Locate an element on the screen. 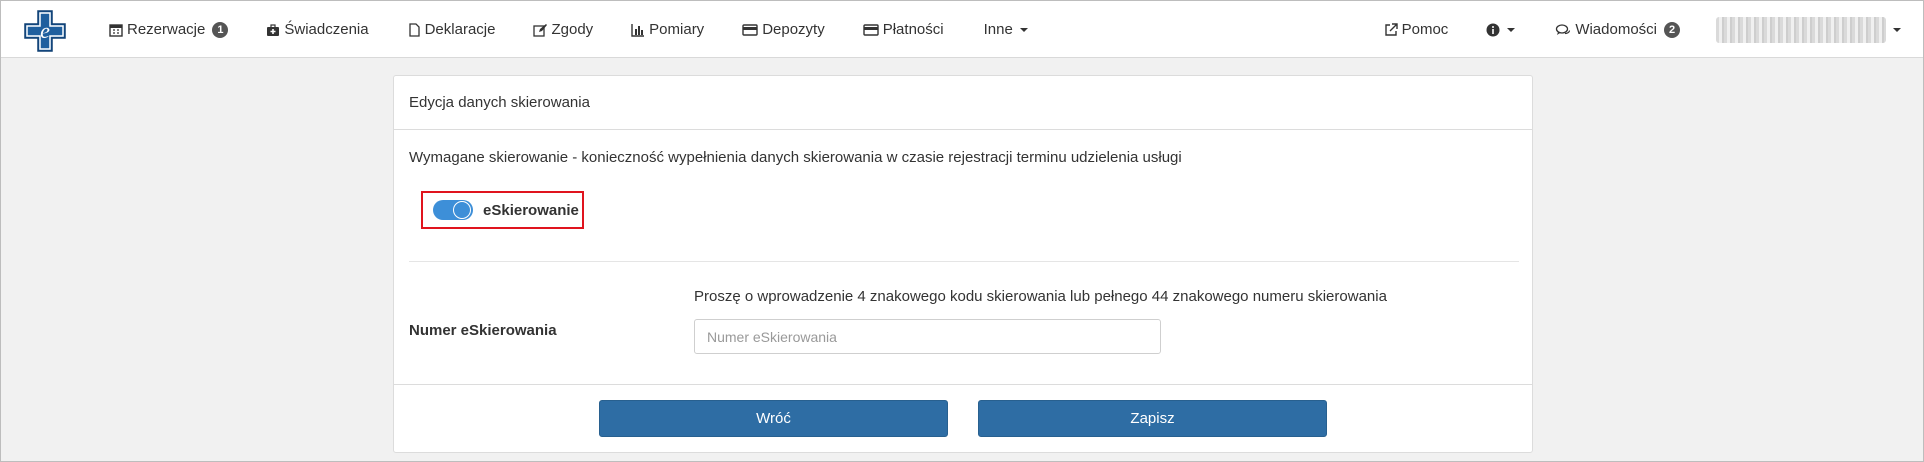 This screenshot has width=1924, height=462. svg-text: e is located at coordinates (45, 30).